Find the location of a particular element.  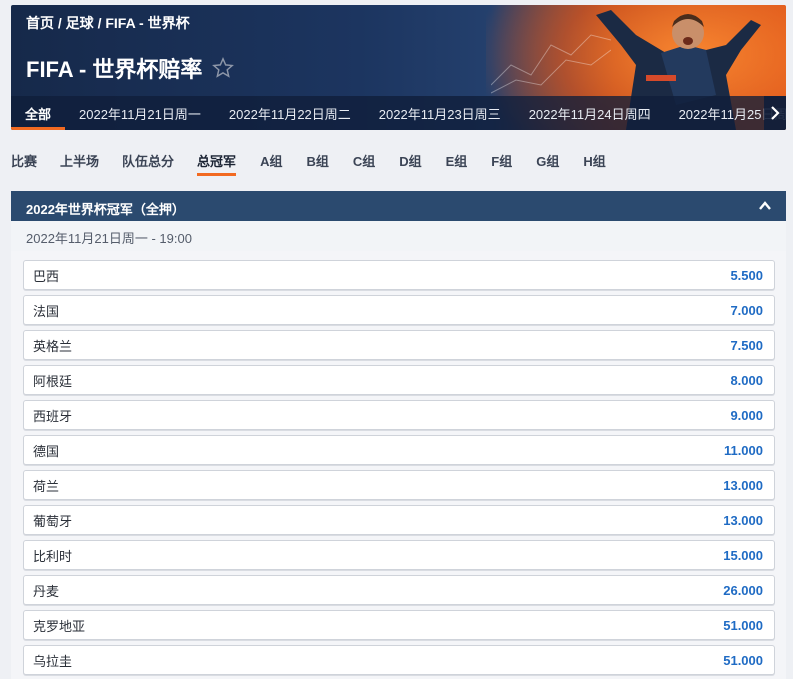

odds-row: 乌拉圭 51.000 is located at coordinates (399, 660).